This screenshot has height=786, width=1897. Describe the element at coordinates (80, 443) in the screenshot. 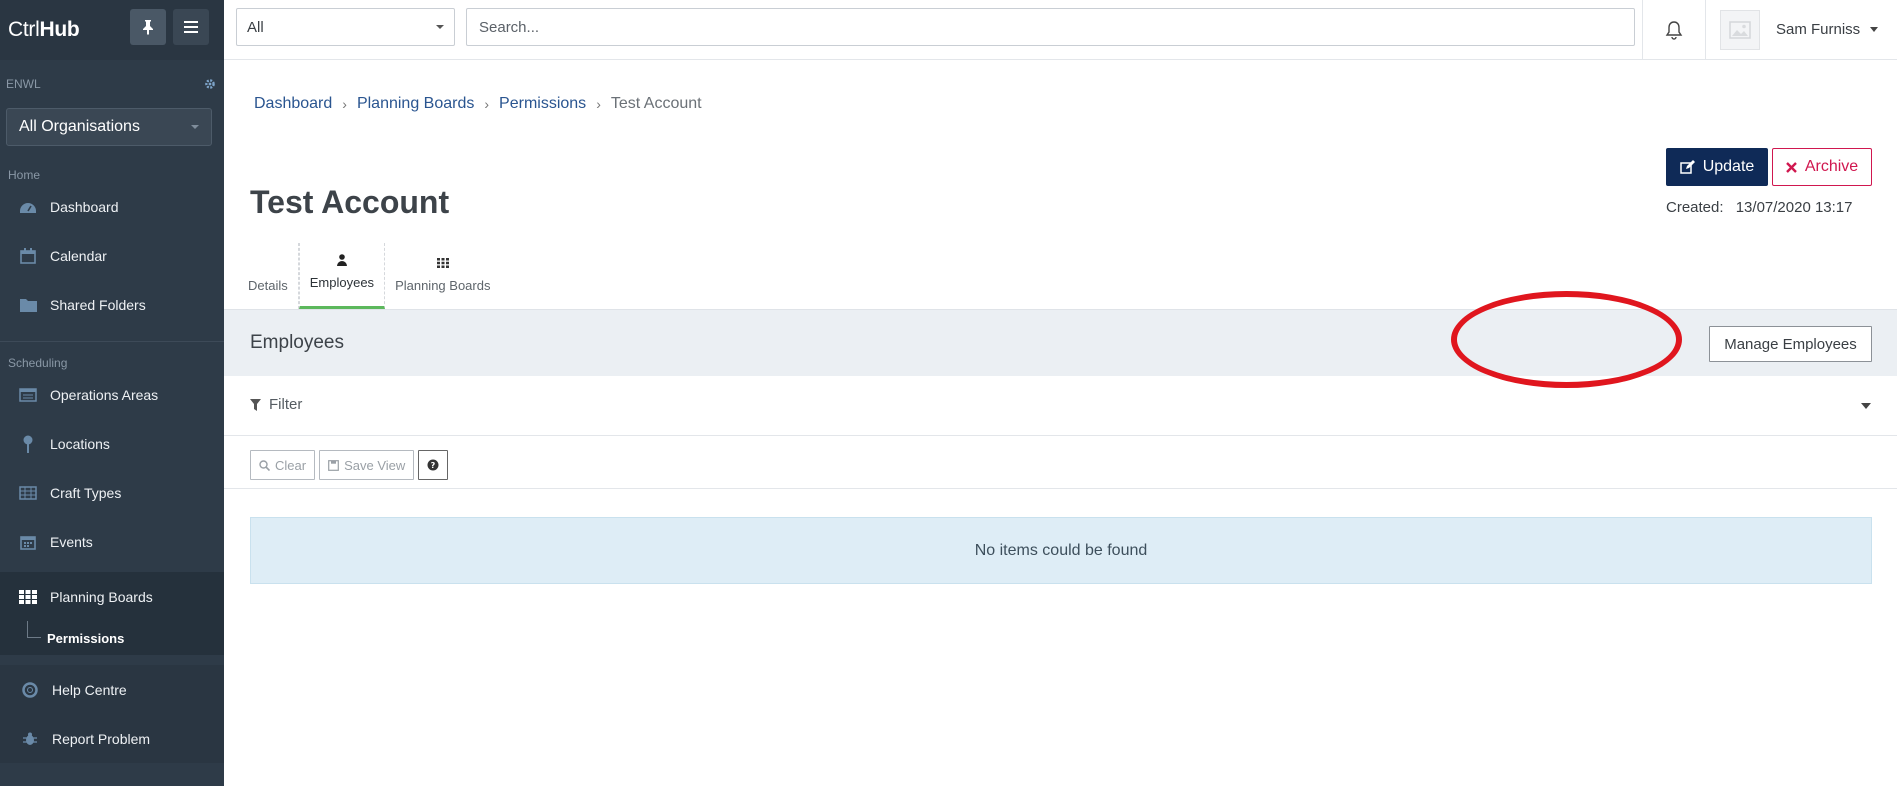

I see `sidebar-item-label: Locations` at that location.